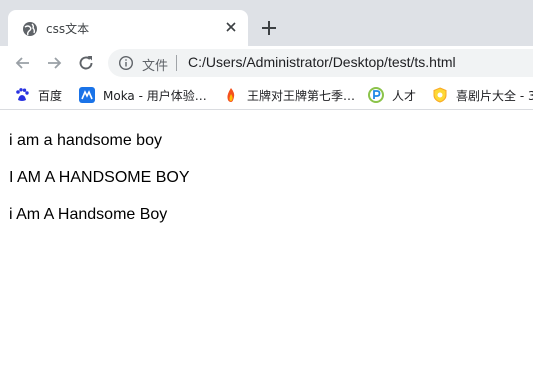 The height and width of the screenshot is (372, 533). What do you see at coordinates (23, 63) in the screenshot?
I see `back-arrow-icon` at bounding box center [23, 63].